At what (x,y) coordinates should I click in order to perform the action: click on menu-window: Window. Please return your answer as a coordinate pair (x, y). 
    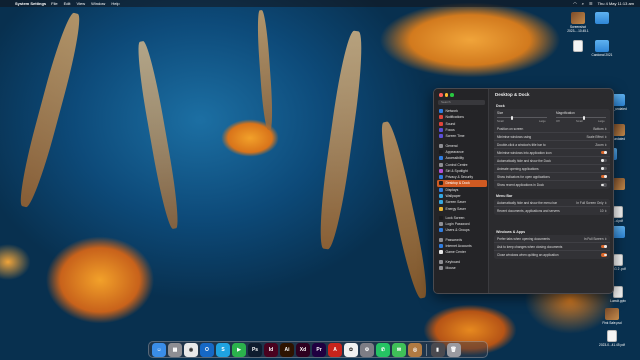
    Looking at the image, I should click on (98, 3).